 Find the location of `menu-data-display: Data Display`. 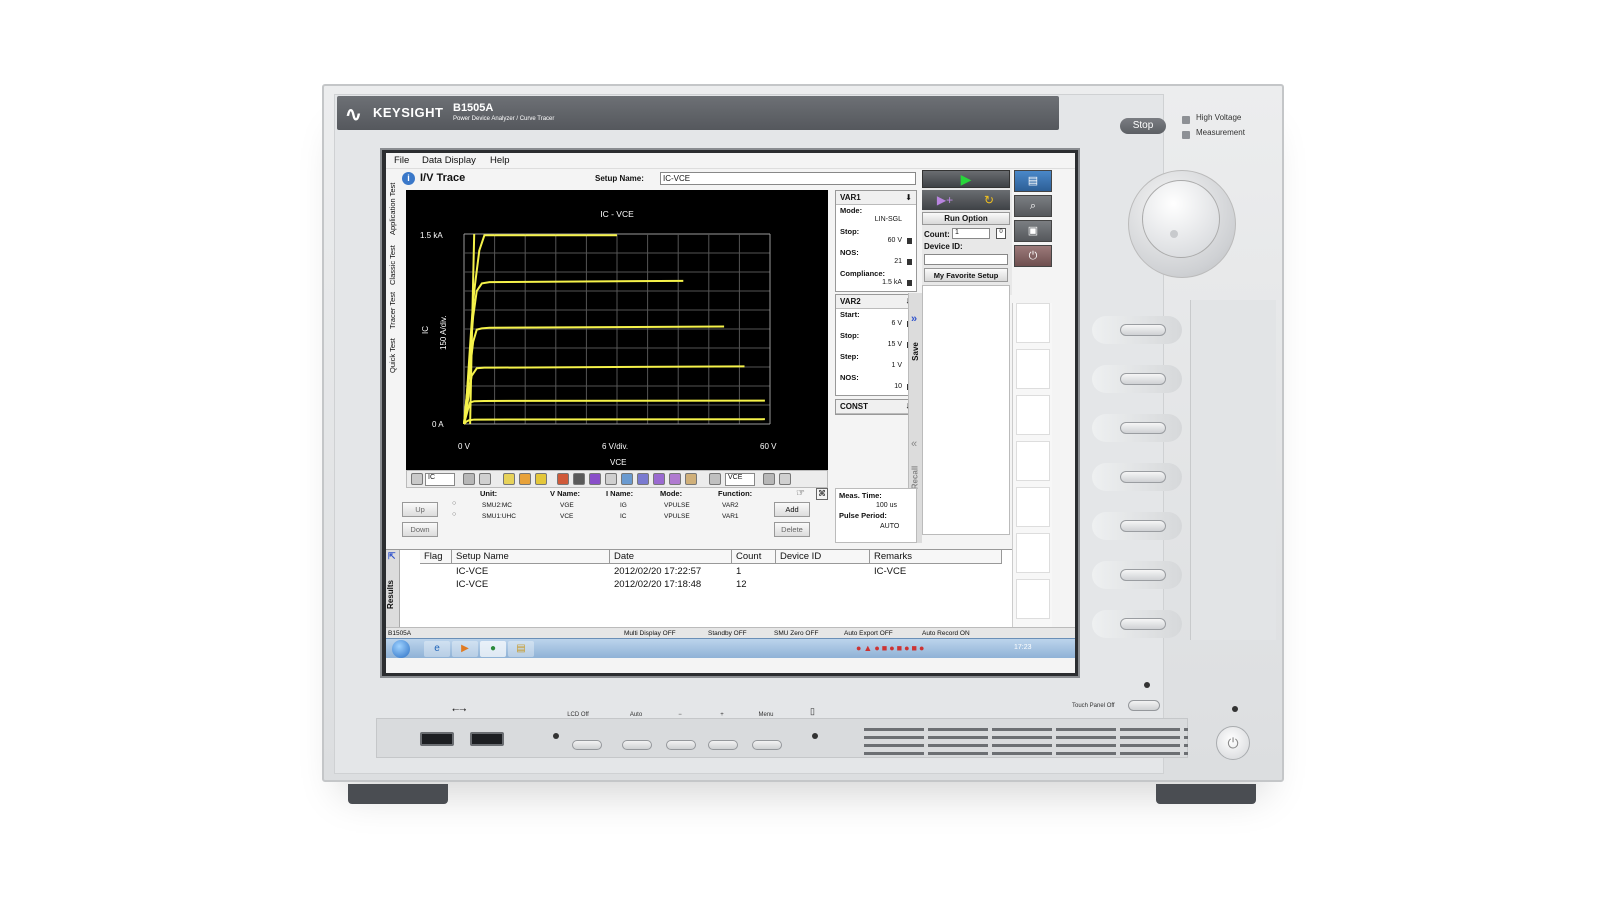

menu-data-display: Data Display is located at coordinates (449, 160).